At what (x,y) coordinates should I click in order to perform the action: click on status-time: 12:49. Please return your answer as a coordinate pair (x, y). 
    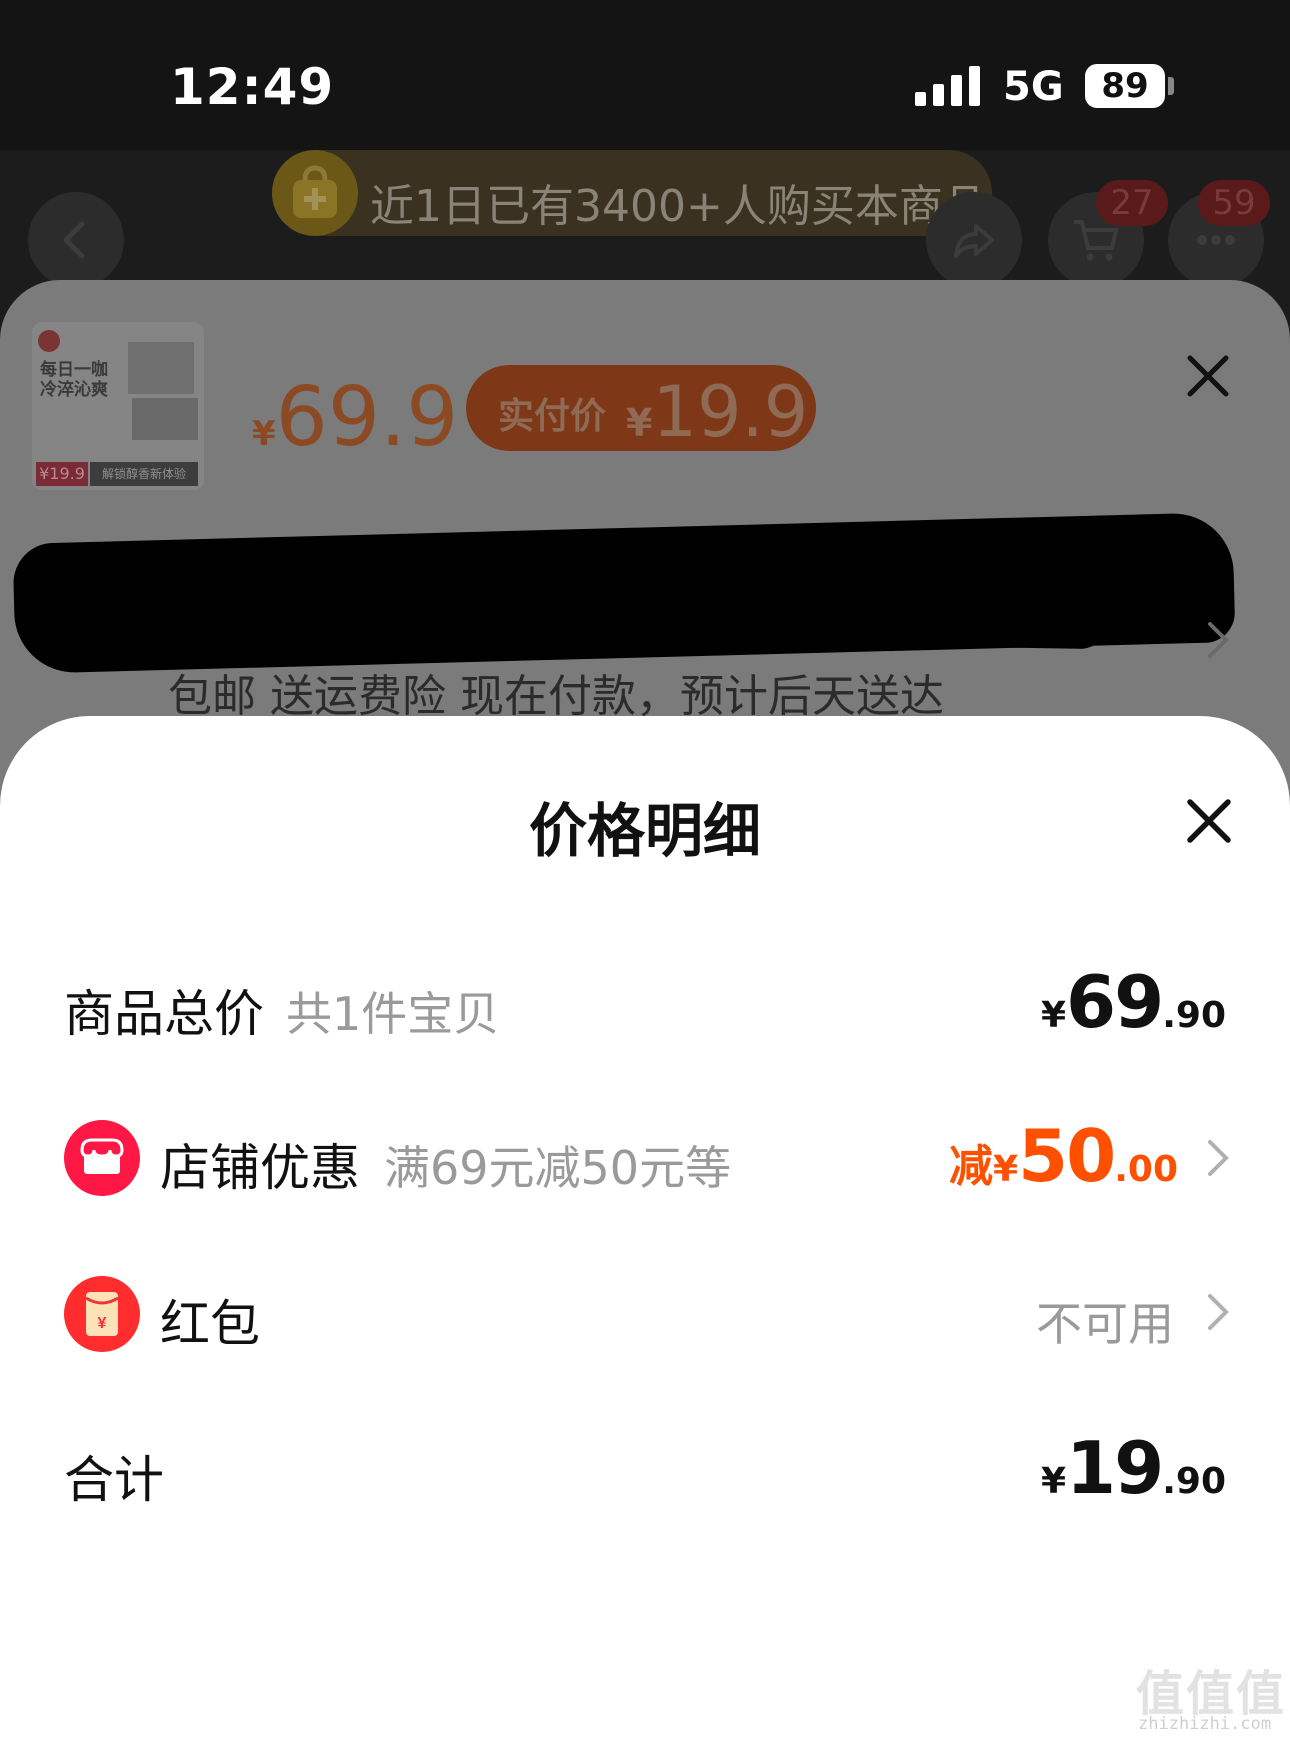
    Looking at the image, I should click on (252, 87).